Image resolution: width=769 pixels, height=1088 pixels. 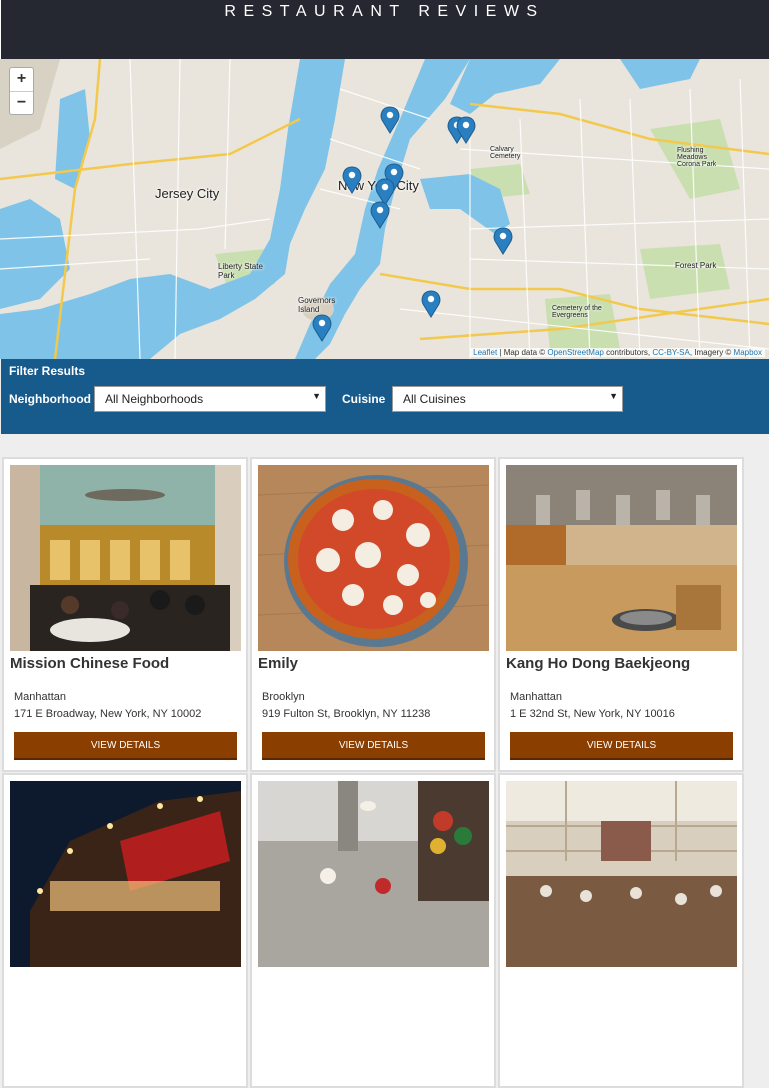 What do you see at coordinates (575, 352) in the screenshot?
I see `osm-link: OpenStreetMap` at bounding box center [575, 352].